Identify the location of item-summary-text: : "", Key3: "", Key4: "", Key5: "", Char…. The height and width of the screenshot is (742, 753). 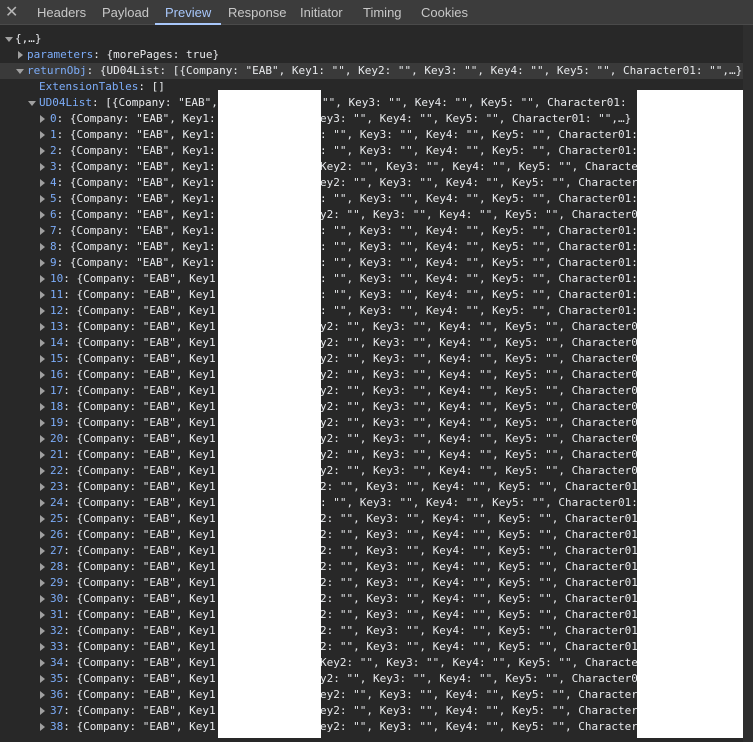
(478, 294).